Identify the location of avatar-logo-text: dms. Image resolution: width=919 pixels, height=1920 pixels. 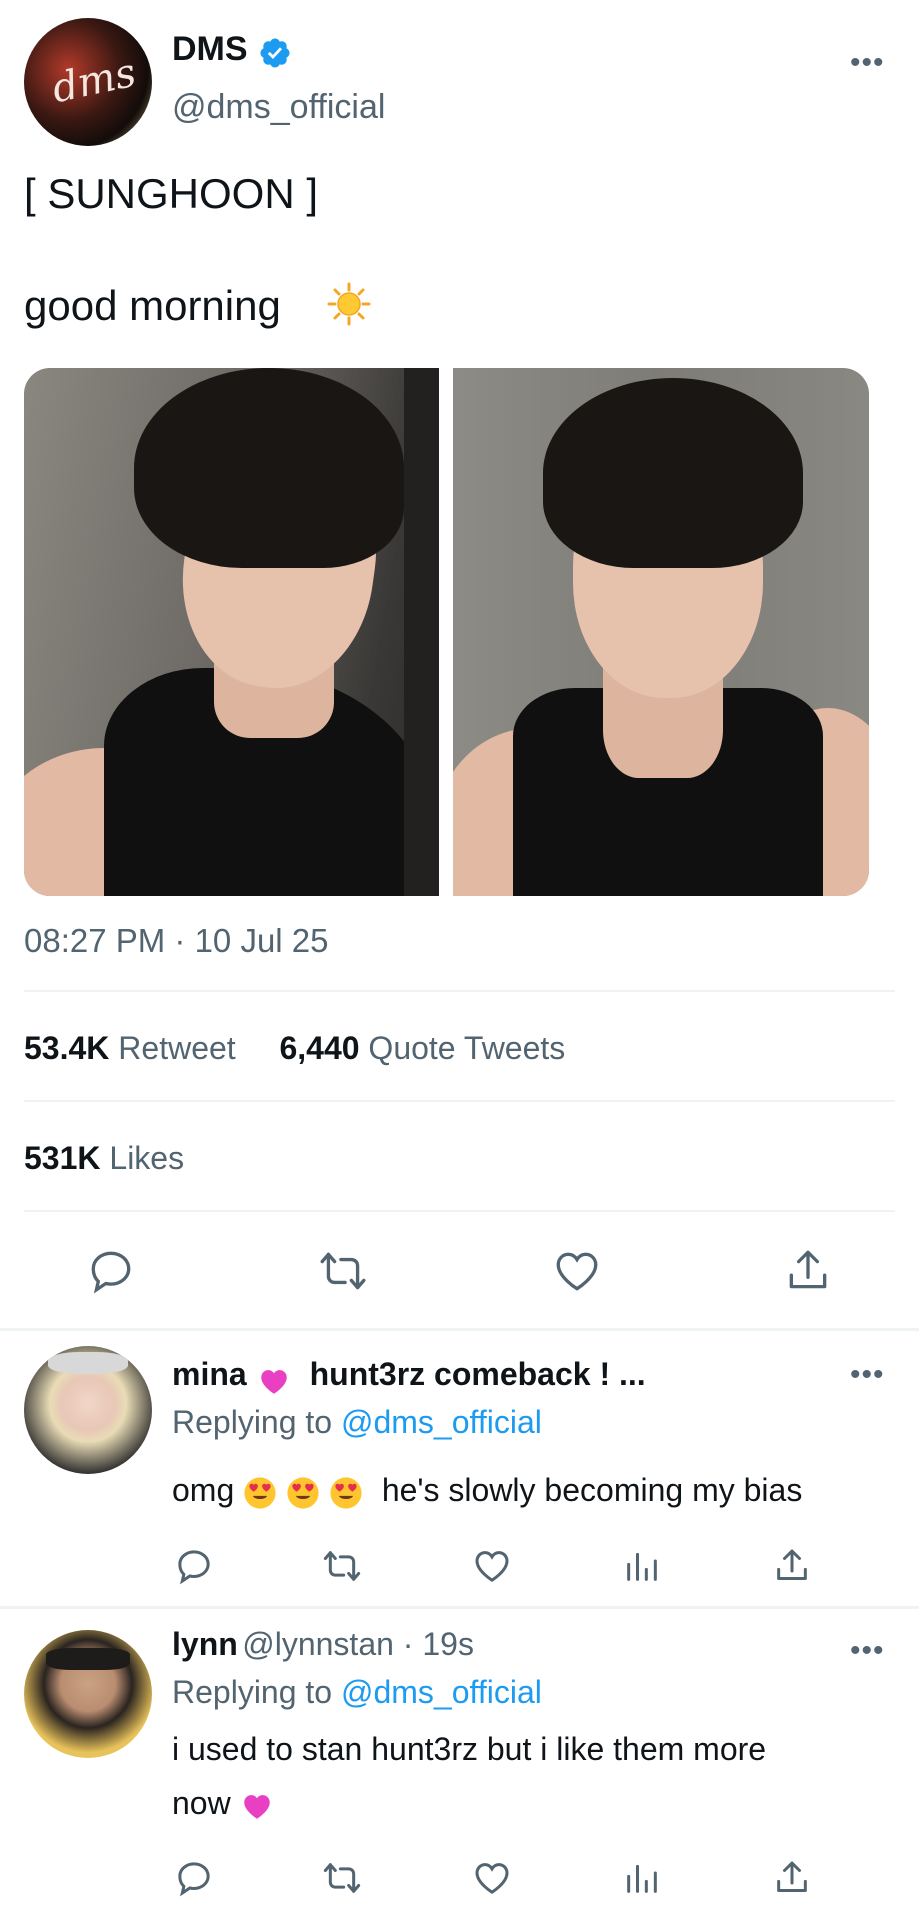
(94, 81).